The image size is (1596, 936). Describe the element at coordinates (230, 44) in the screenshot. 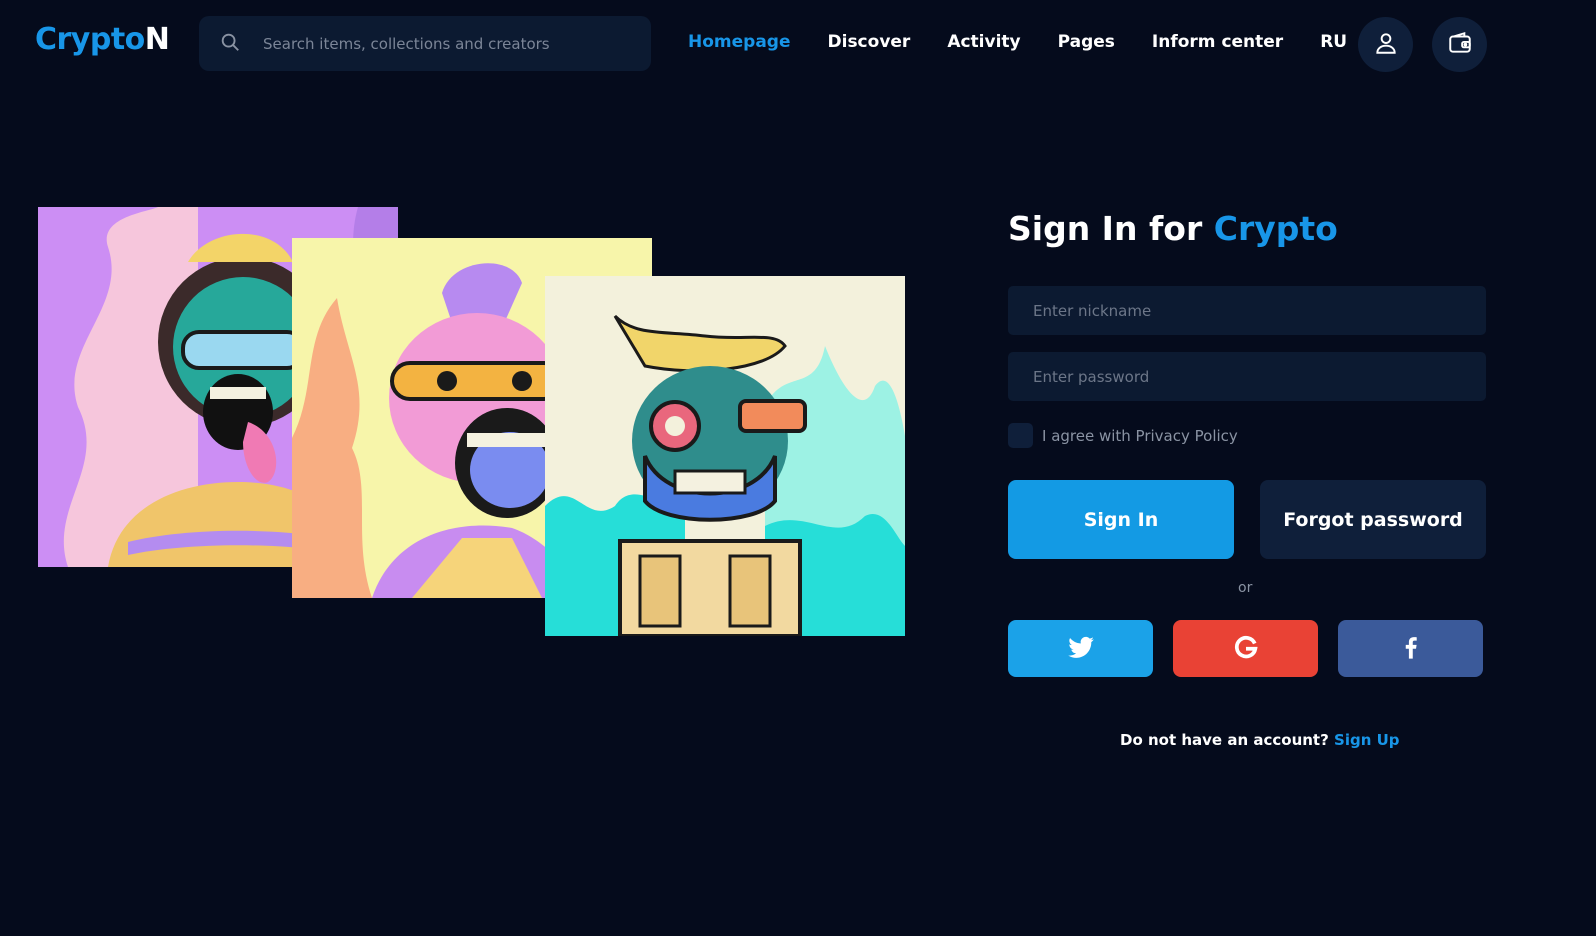

I see `search-icon` at that location.